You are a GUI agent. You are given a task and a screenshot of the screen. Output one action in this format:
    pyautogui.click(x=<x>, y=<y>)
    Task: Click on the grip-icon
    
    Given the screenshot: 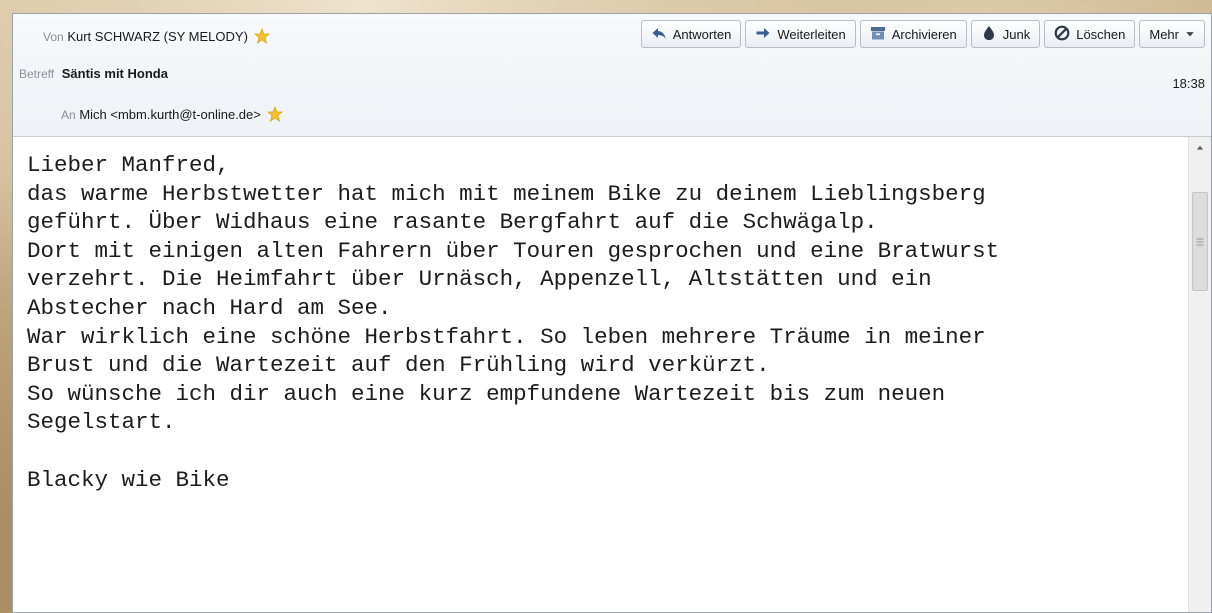 What is the action you would take?
    pyautogui.click(x=1200, y=241)
    